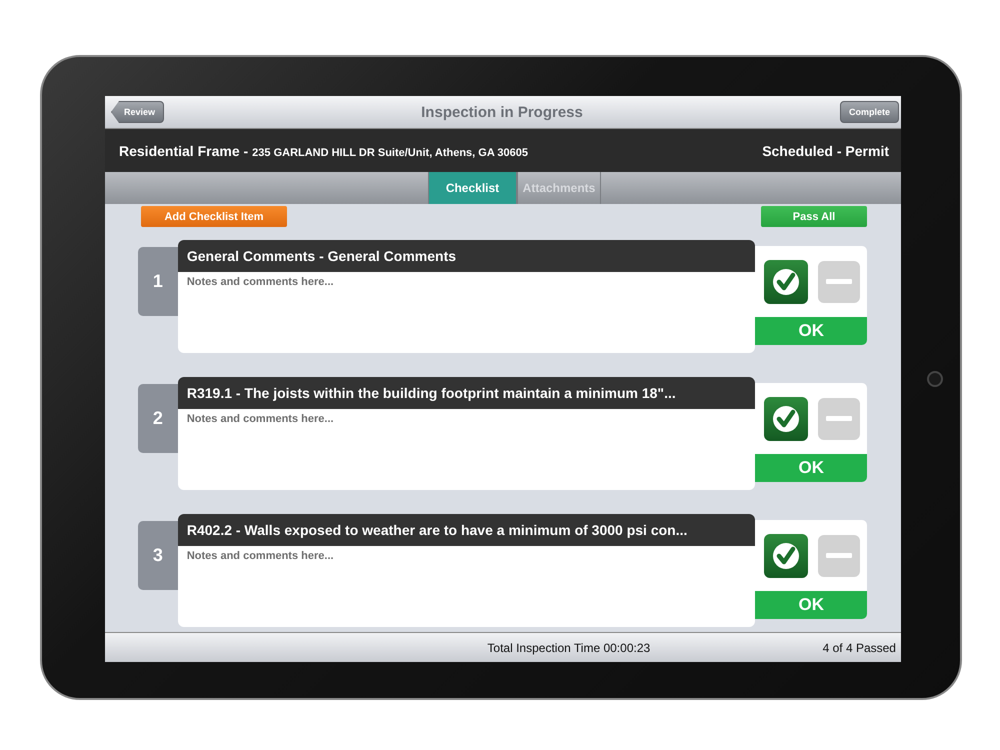  I want to click on add-item-button: Add Checklist Item, so click(214, 216).